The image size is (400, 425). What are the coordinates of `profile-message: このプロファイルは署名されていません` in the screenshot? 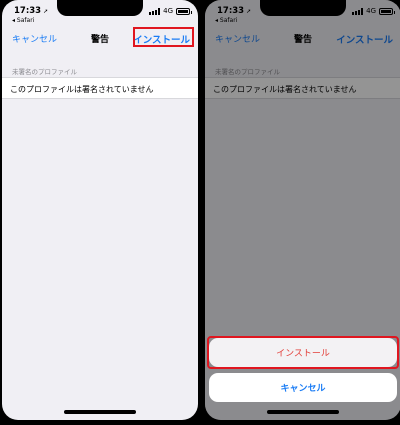 It's located at (82, 89).